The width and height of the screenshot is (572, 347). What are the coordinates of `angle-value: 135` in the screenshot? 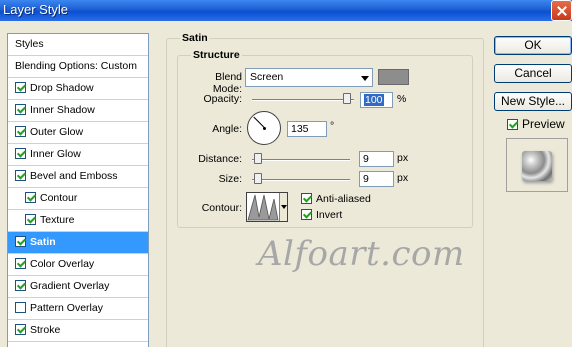 It's located at (300, 129).